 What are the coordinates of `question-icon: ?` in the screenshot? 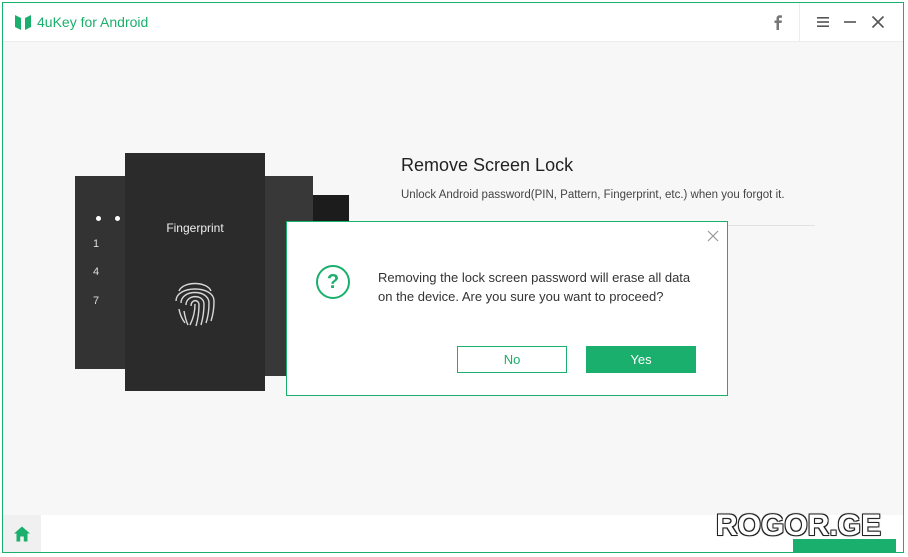 It's located at (333, 282).